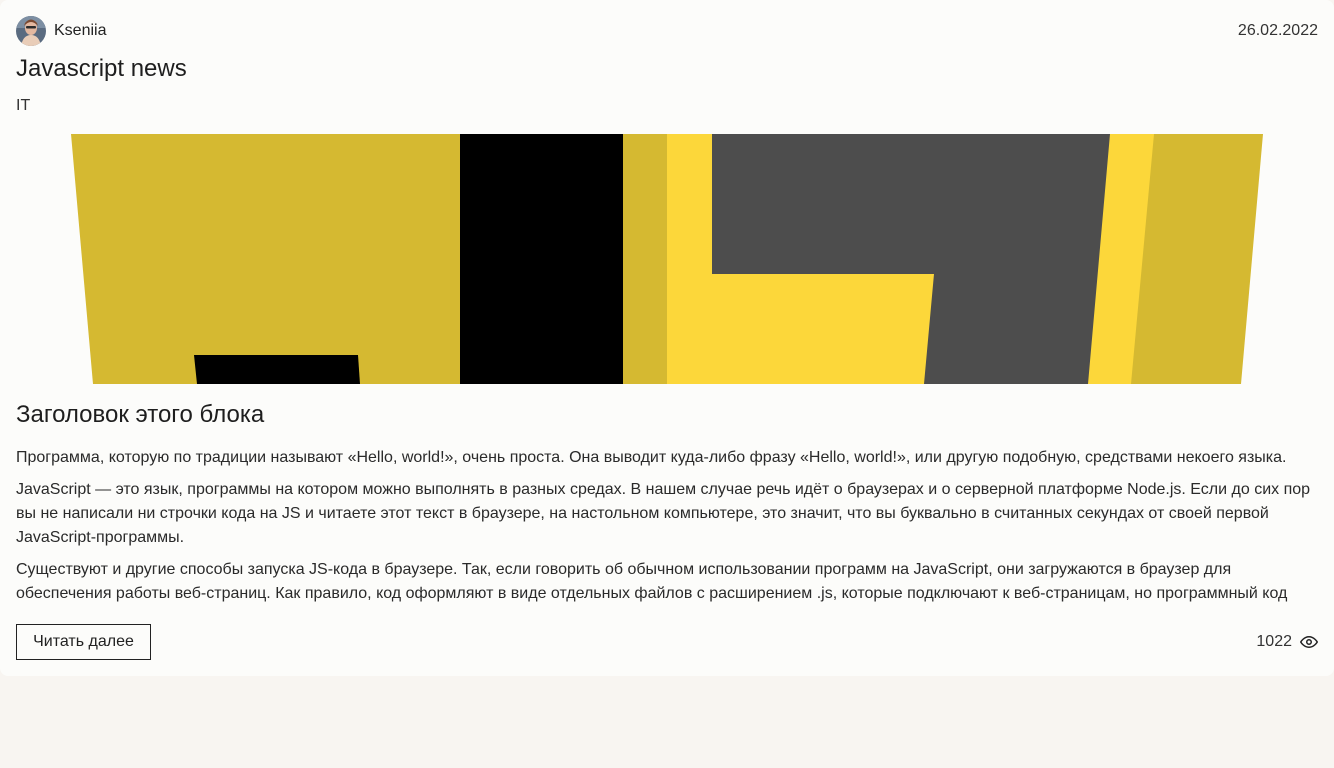 This screenshot has width=1334, height=768. Describe the element at coordinates (83, 642) in the screenshot. I see `read-more-button: Читать далее` at that location.